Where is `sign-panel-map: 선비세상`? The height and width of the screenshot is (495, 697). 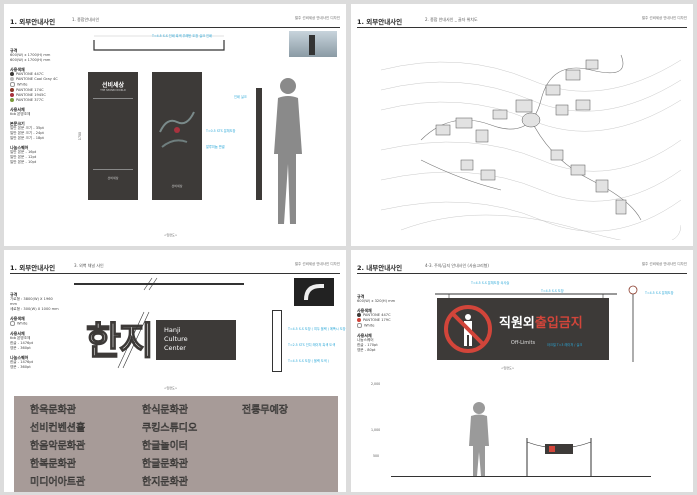 sign-panel-map: 선비세상 is located at coordinates (177, 136).